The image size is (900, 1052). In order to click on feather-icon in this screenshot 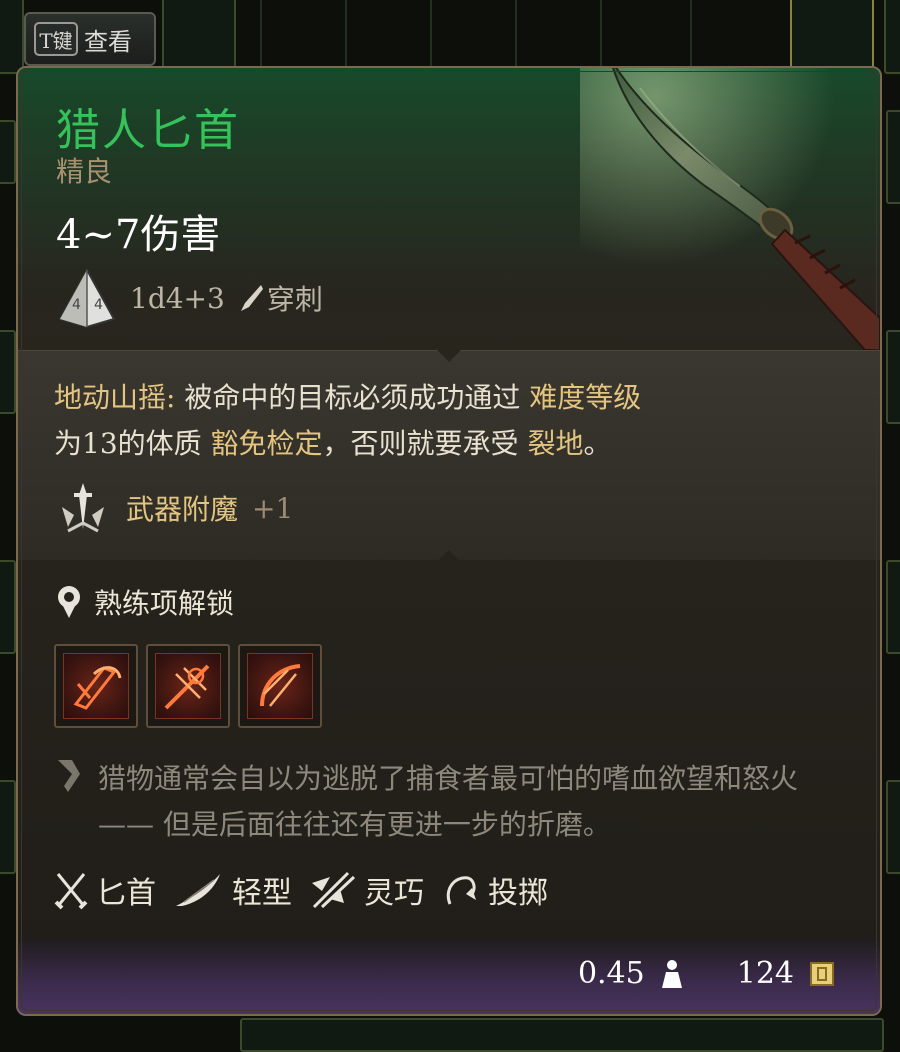, I will do `click(198, 890)`.